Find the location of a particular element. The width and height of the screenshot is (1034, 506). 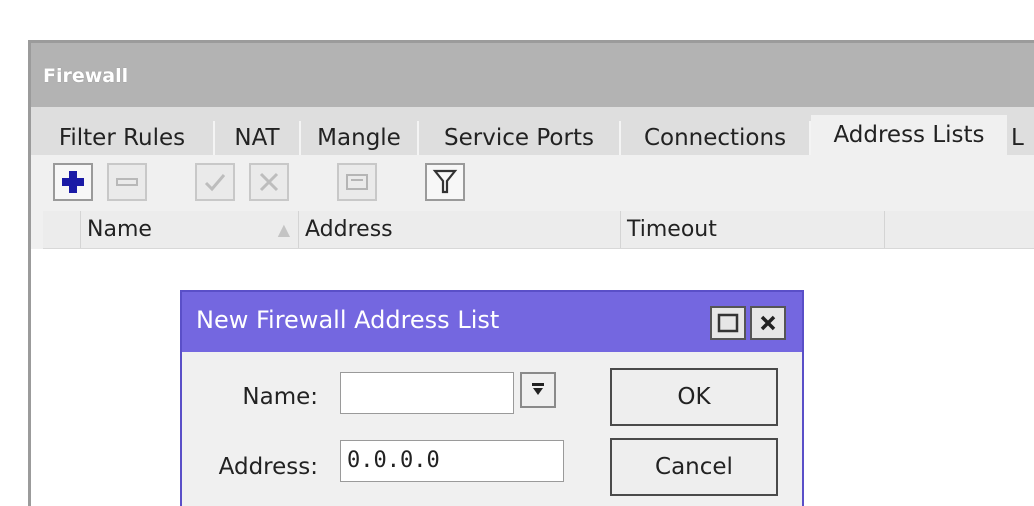

close-button is located at coordinates (768, 323).